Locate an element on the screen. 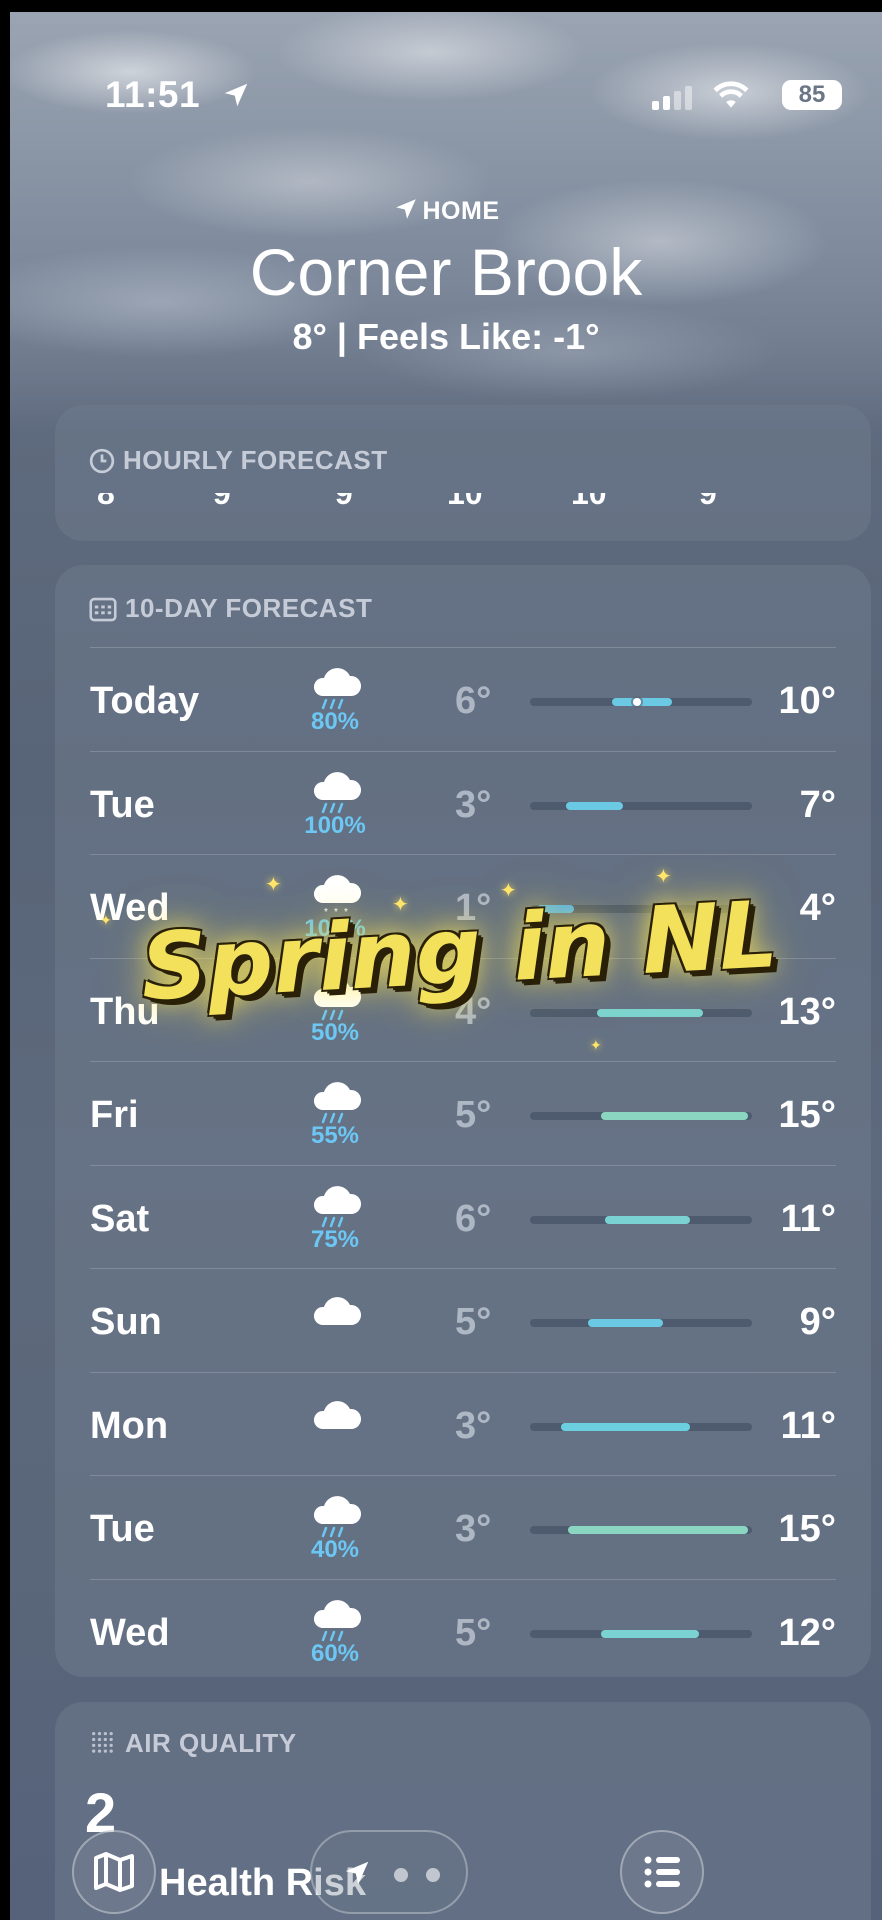  city-name: Corner Brook is located at coordinates (446, 272).